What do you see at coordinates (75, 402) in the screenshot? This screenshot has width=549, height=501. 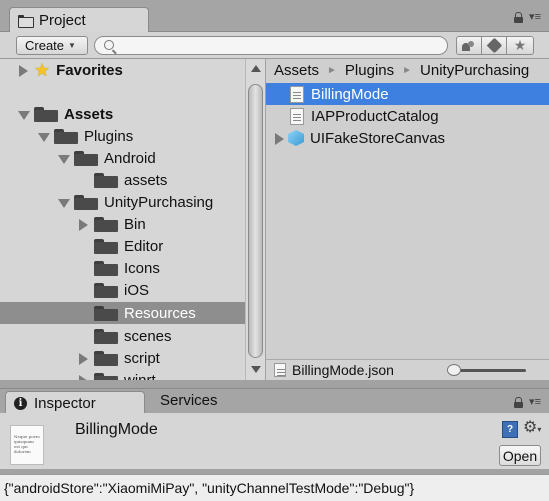 I see `tab-inspector: i Inspector` at bounding box center [75, 402].